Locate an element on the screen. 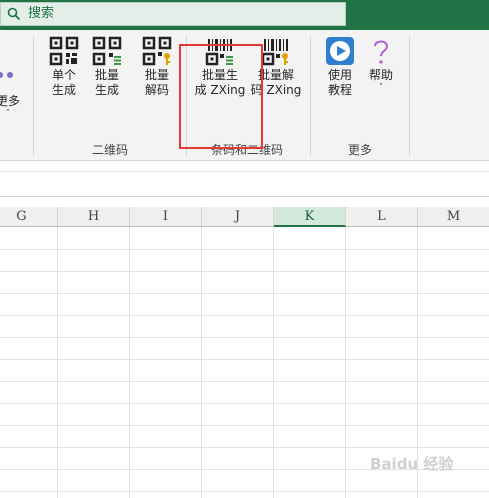 The height and width of the screenshot is (498, 489). qr-code-icon is located at coordinates (64, 51).